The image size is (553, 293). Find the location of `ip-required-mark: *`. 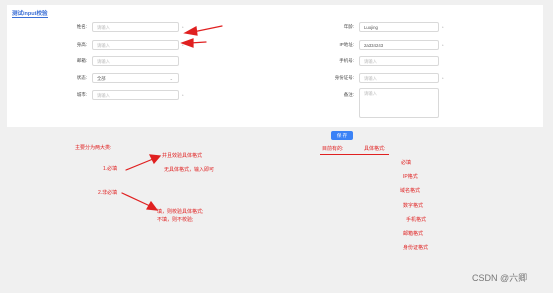

ip-required-mark: * is located at coordinates (443, 45).